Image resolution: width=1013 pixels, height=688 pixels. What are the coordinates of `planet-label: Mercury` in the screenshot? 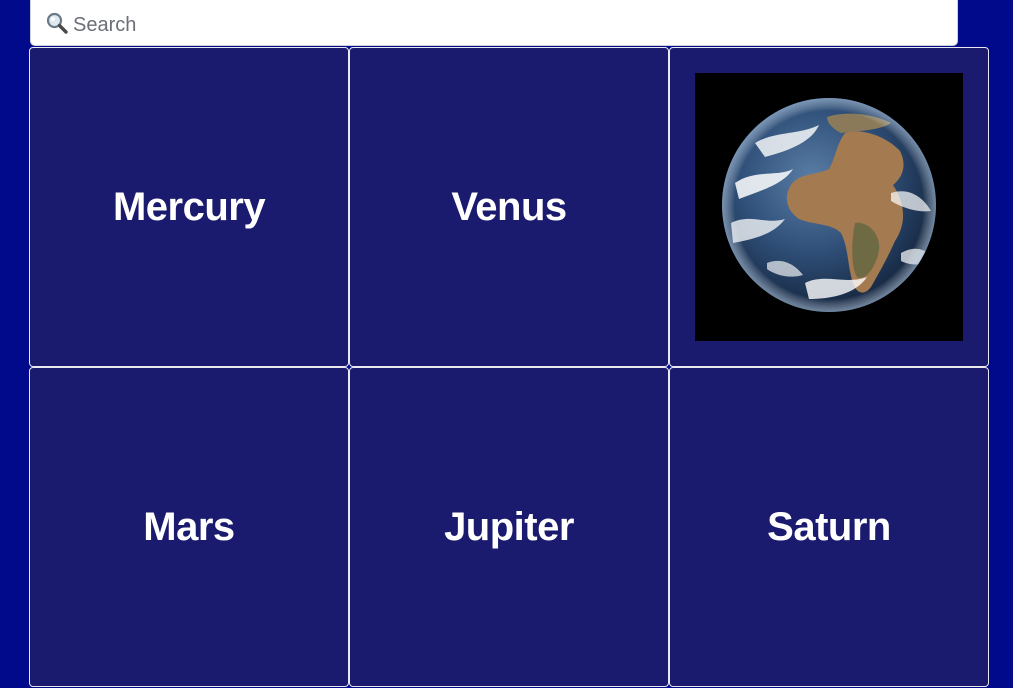 It's located at (189, 206).